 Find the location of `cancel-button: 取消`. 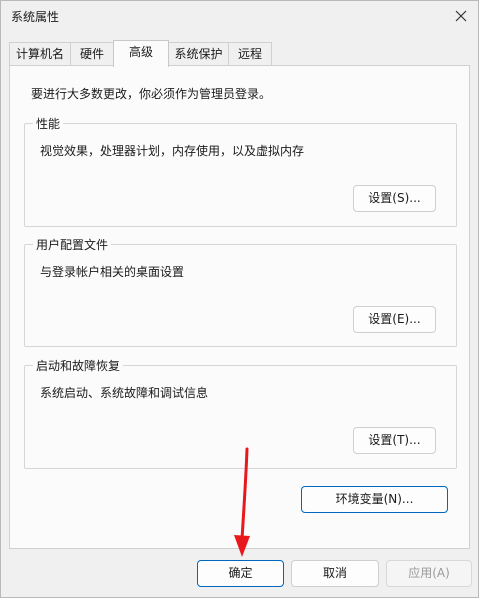

cancel-button: 取消 is located at coordinates (335, 573).